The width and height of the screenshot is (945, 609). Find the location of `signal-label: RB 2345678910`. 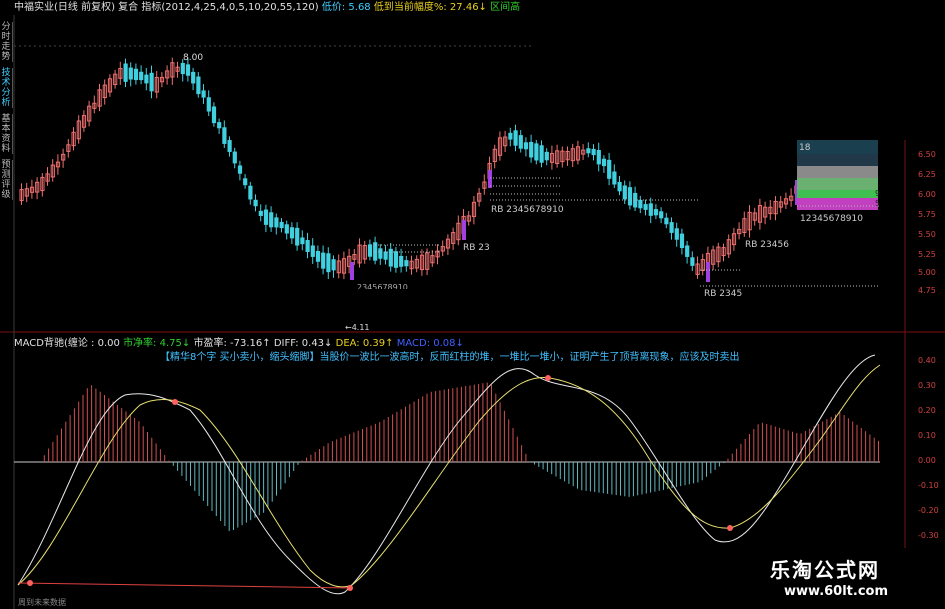

signal-label: RB 2345678910 is located at coordinates (527, 210).